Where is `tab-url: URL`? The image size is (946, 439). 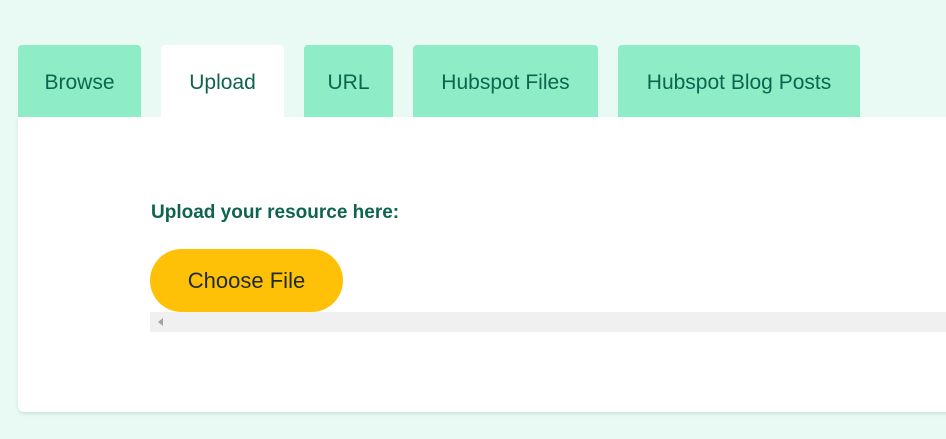 tab-url: URL is located at coordinates (348, 81).